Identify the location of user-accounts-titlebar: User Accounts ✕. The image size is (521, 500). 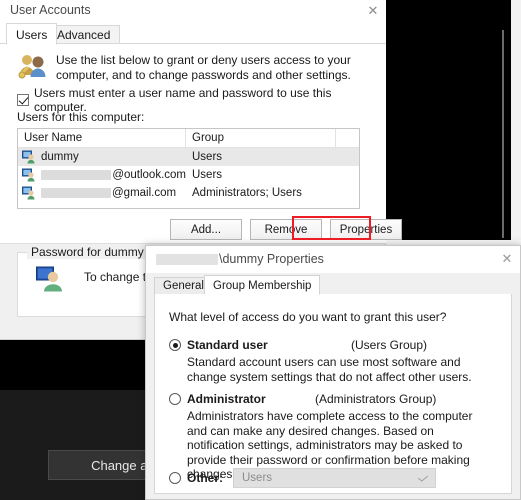
(193, 11).